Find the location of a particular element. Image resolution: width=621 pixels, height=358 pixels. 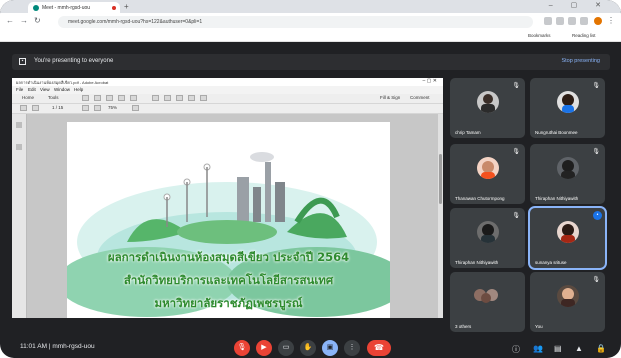

window-controls: – ▢ ✕ is located at coordinates (579, 5).